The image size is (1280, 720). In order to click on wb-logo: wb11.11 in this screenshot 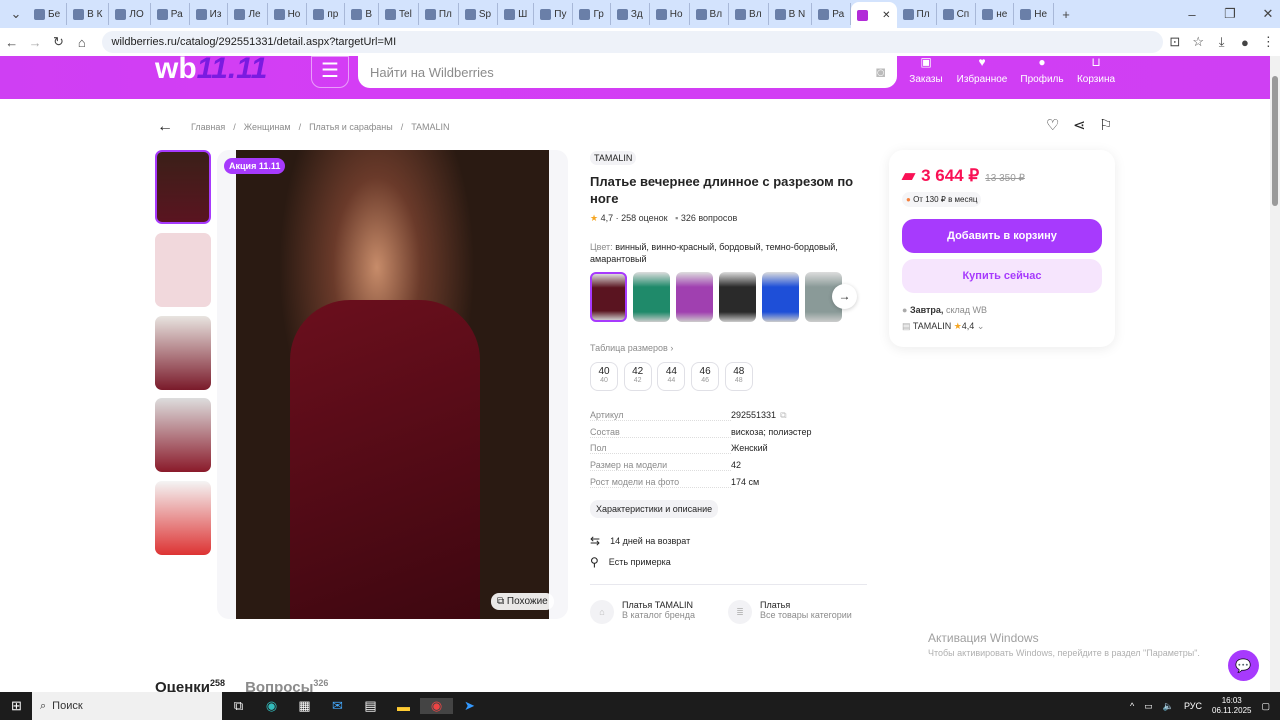, I will do `click(211, 69)`.